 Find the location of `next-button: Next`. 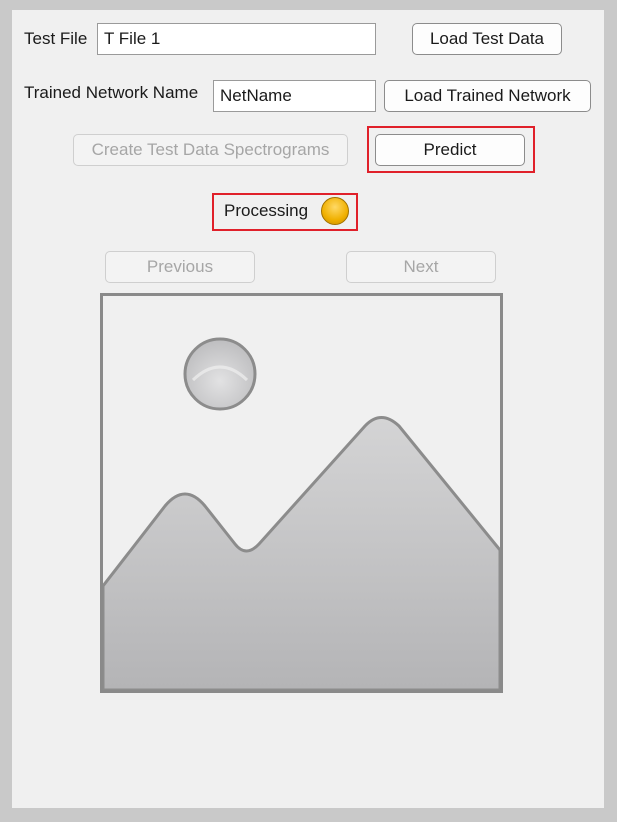

next-button: Next is located at coordinates (421, 267).